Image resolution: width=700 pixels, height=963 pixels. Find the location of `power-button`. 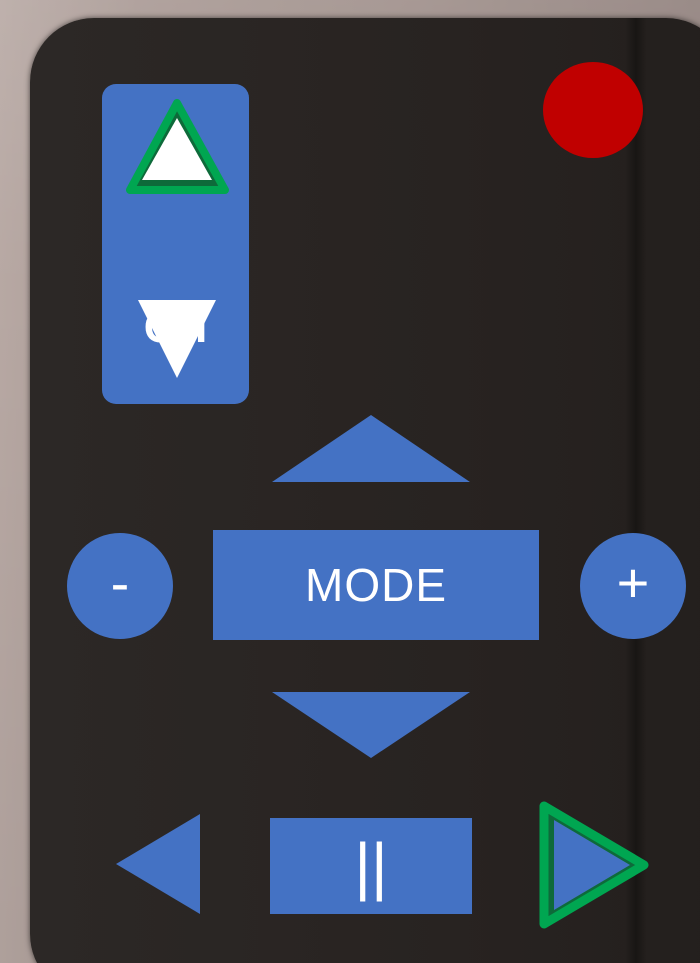

power-button is located at coordinates (593, 110).